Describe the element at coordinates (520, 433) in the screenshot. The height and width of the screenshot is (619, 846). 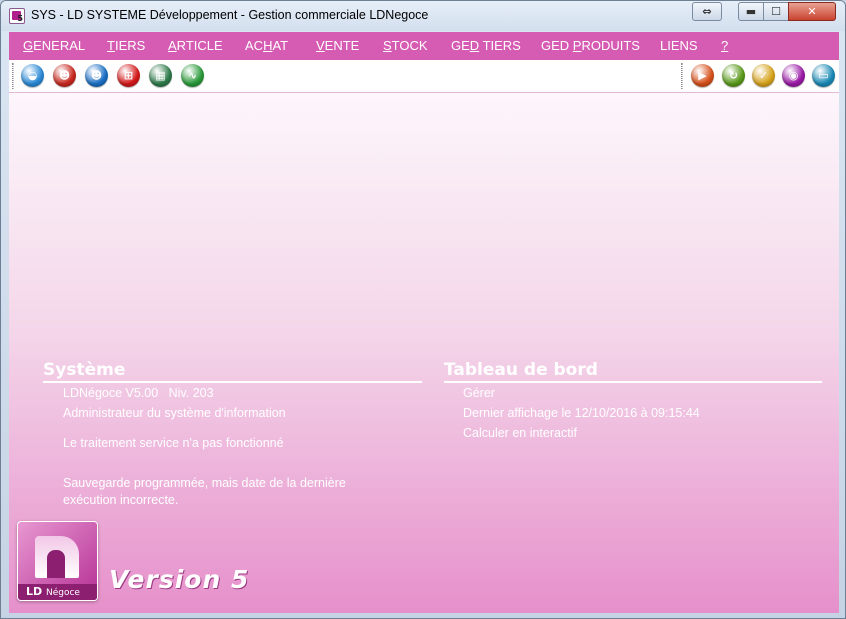
I see `calculer-link: Calculer en interactif` at that location.